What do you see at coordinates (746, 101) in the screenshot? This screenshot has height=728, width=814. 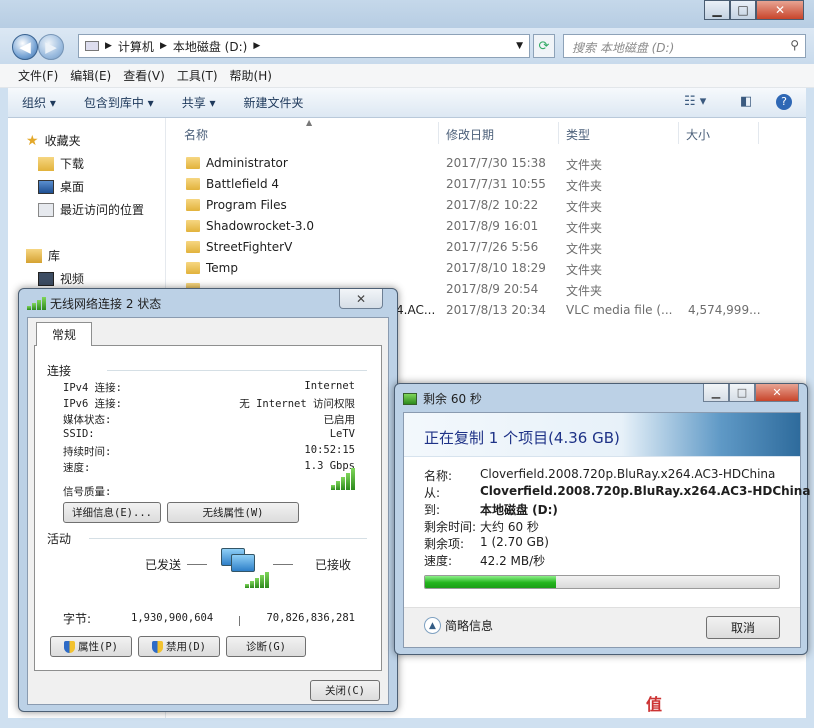 I see `preview-pane-icon: ◧` at bounding box center [746, 101].